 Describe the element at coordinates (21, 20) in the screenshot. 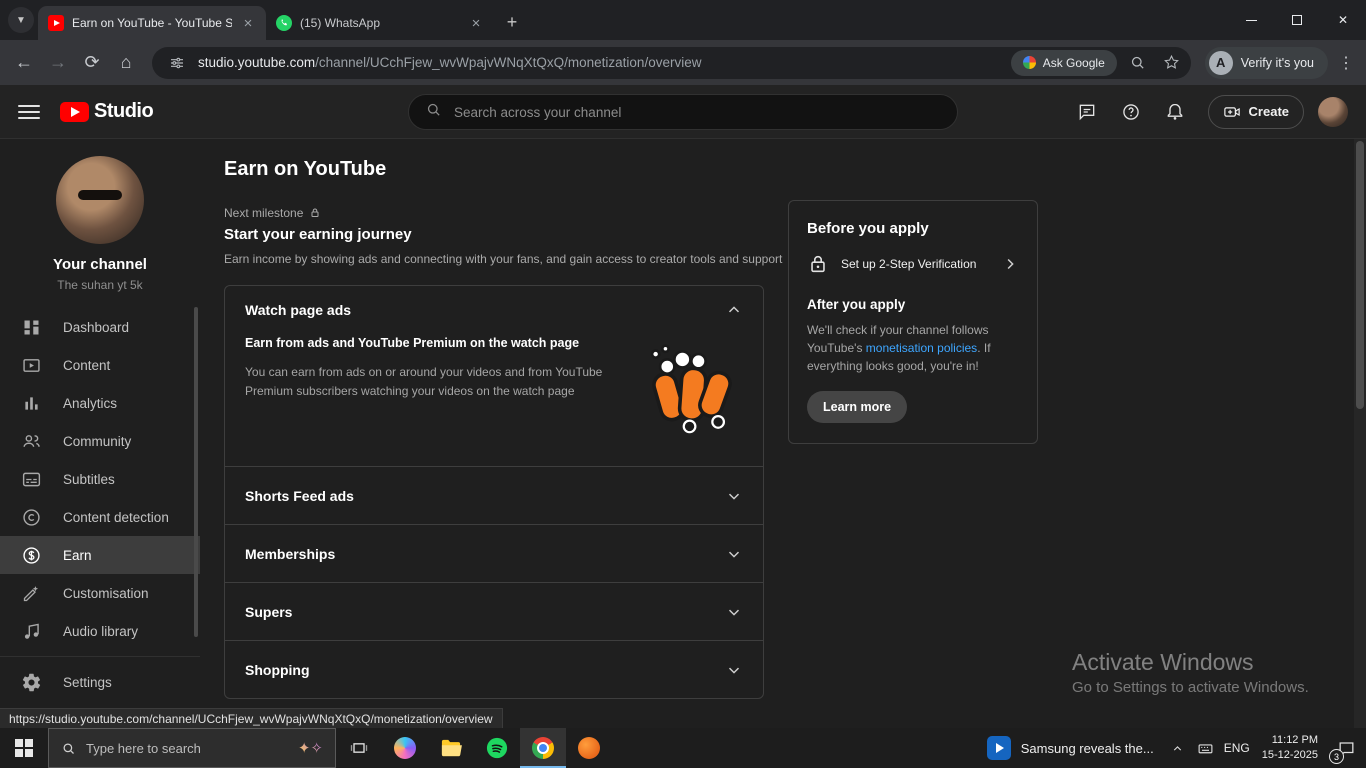

I see `tab-search-button: ▼` at that location.